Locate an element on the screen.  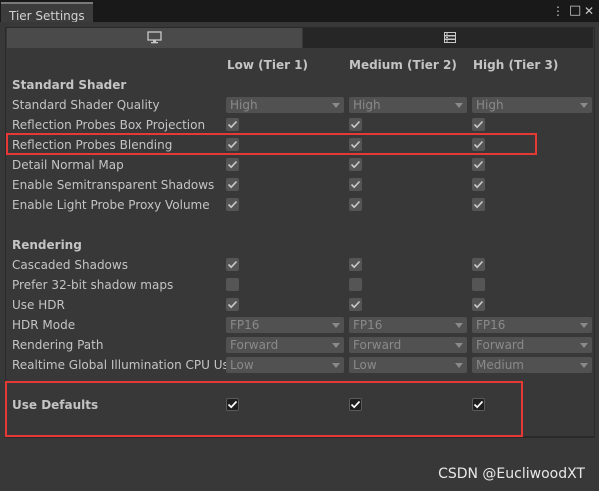
tab-tier-settings: Tier Settings is located at coordinates (47, 12).